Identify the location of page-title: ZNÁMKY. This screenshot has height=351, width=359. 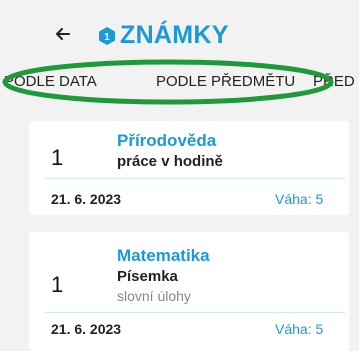
(174, 35).